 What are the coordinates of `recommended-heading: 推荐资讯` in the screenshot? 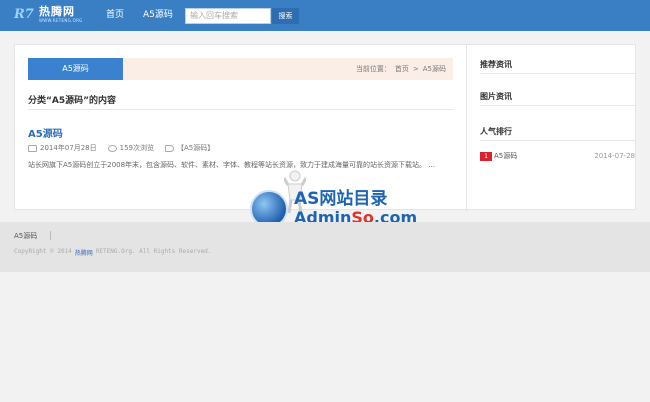 It's located at (496, 64).